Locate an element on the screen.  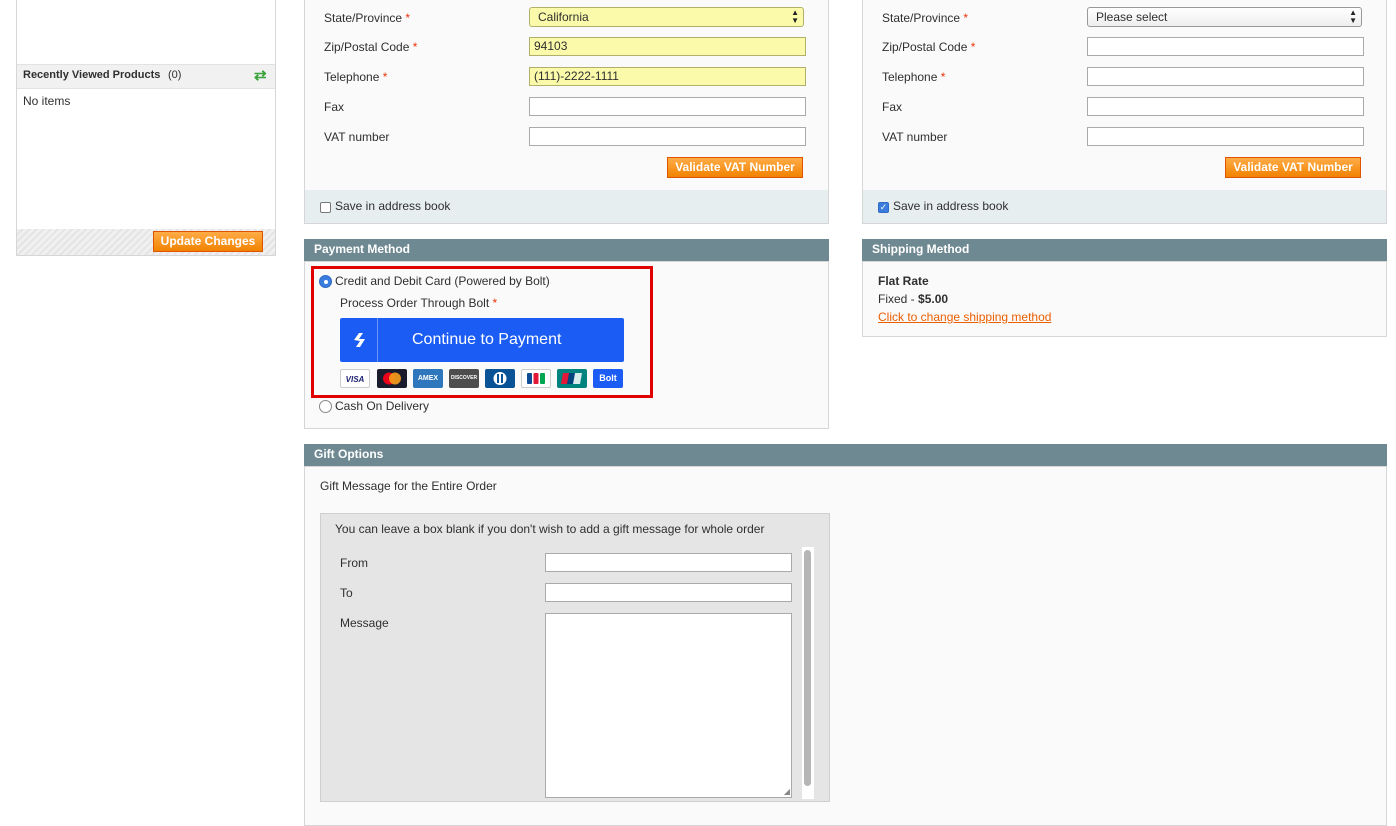
payment-bolt-radio is located at coordinates (325, 281).